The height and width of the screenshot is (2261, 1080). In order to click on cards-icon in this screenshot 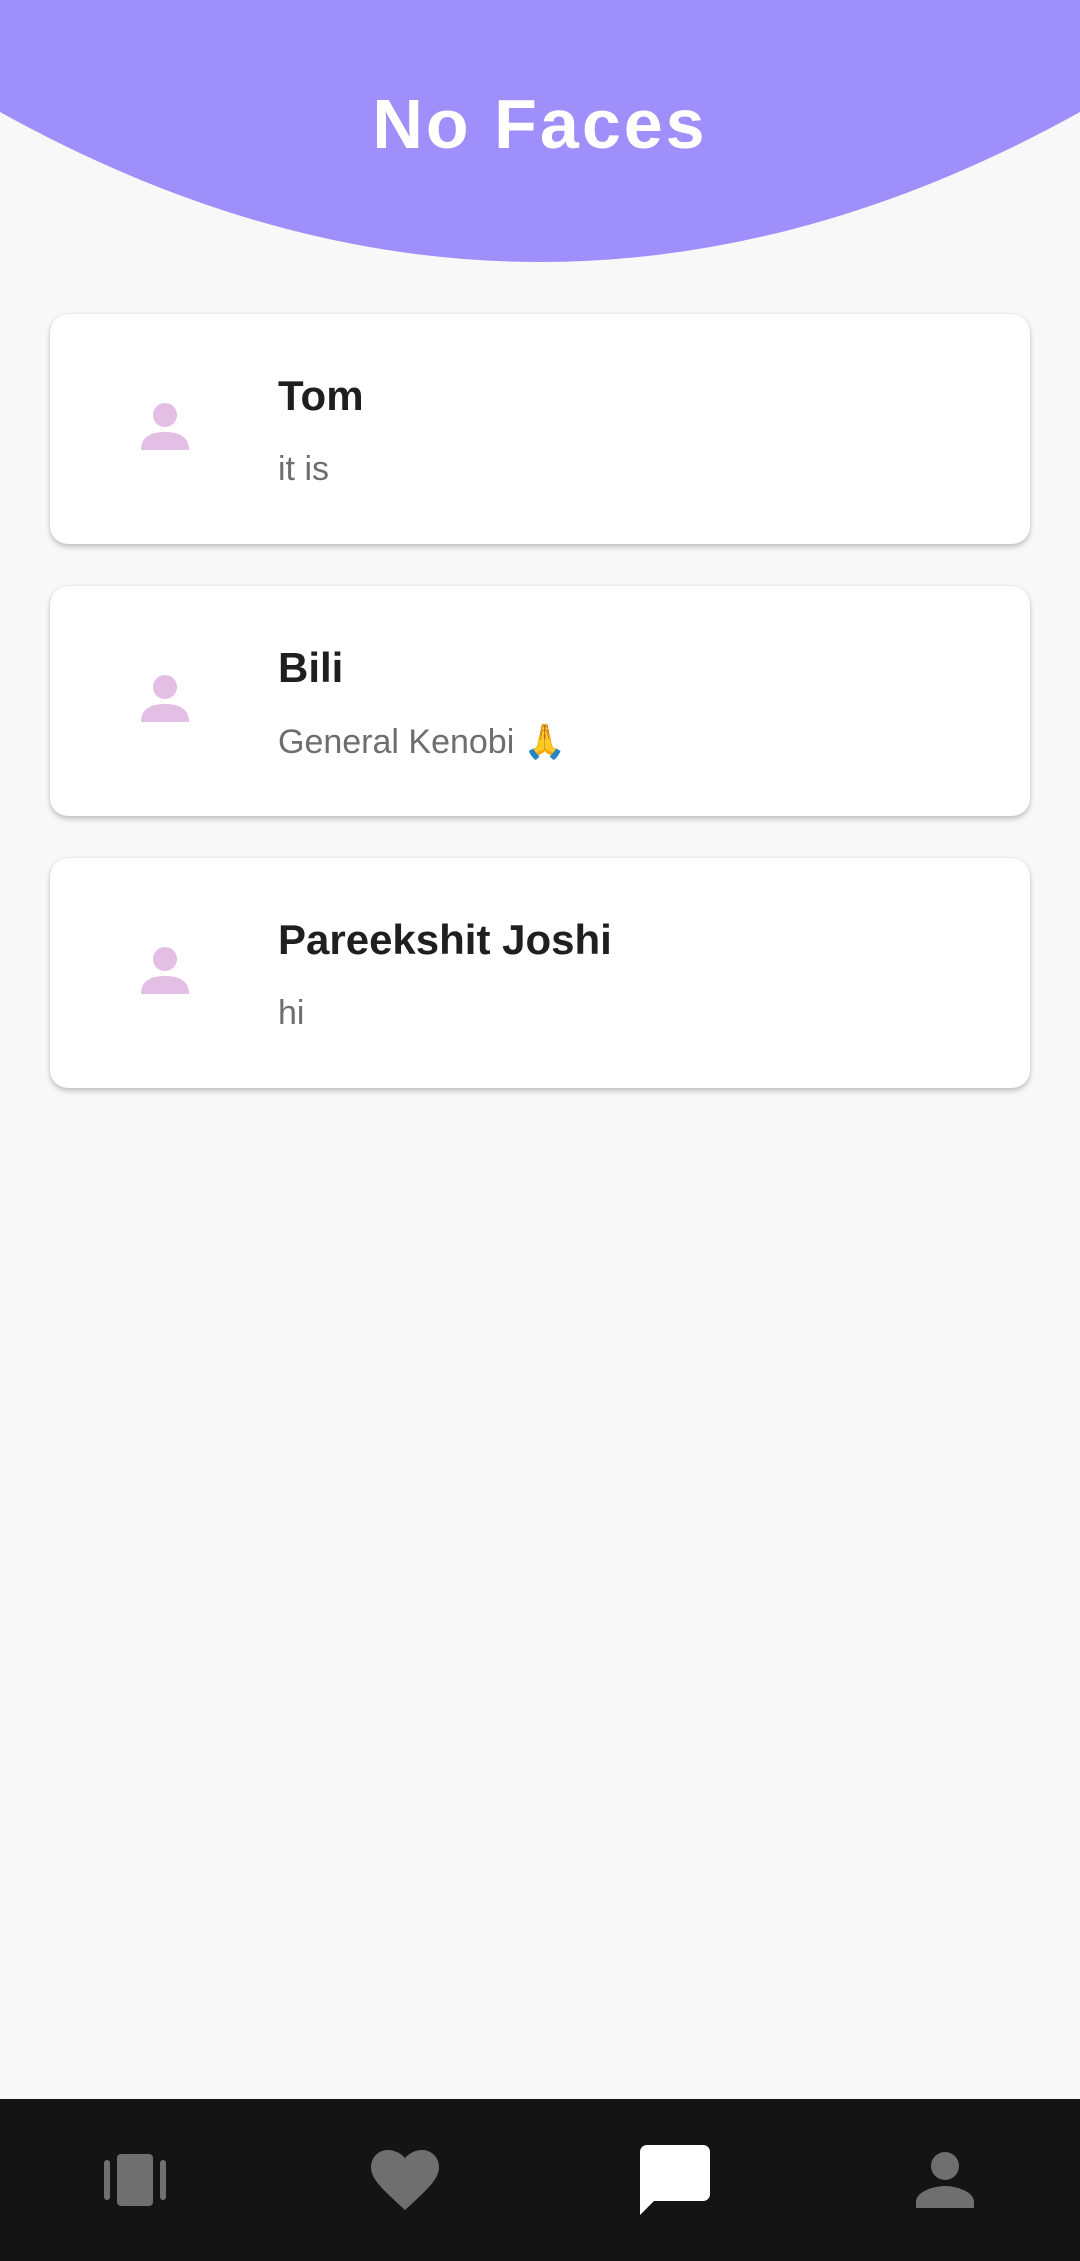, I will do `click(135, 2180)`.